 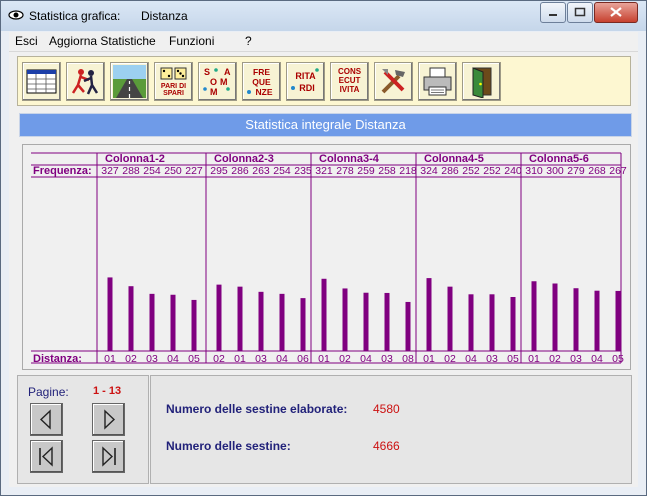 I want to click on printer-button, so click(x=437, y=81).